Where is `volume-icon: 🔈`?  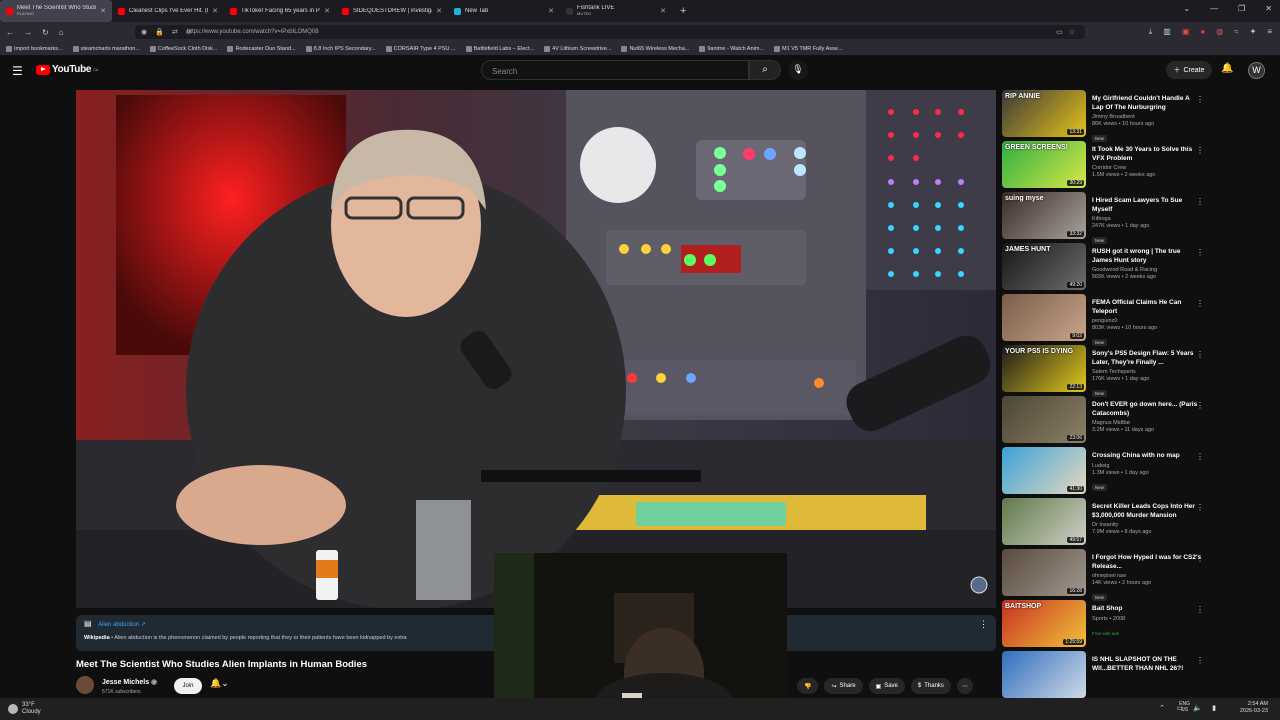
volume-icon: 🔈 is located at coordinates (1197, 708).